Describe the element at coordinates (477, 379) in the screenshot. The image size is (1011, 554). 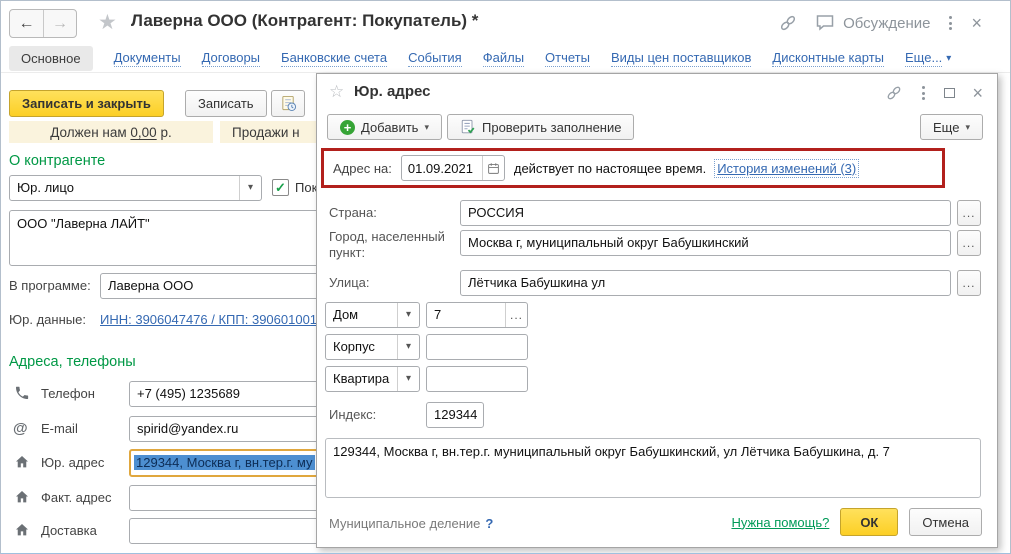
I see `apartment-number-field` at that location.